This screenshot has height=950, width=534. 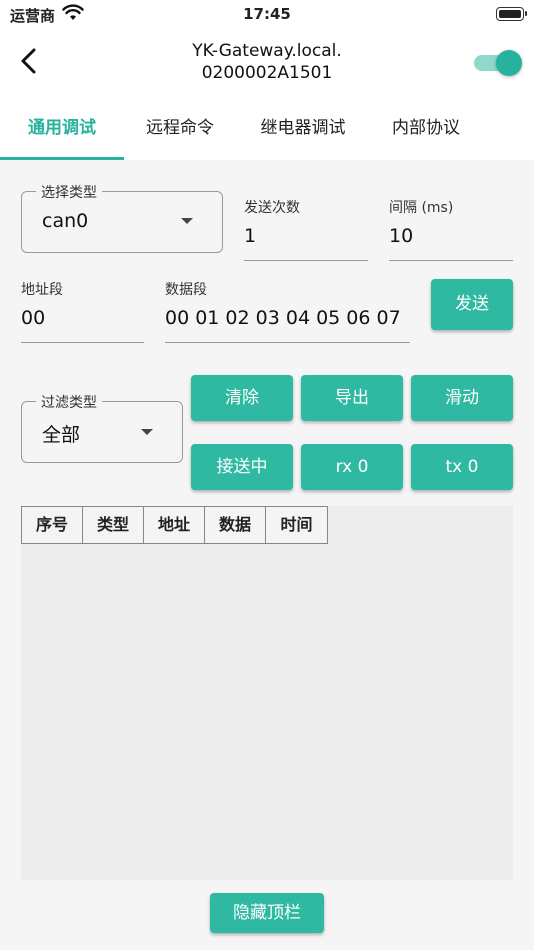 What do you see at coordinates (29, 61) in the screenshot?
I see `back-arrow-icon` at bounding box center [29, 61].